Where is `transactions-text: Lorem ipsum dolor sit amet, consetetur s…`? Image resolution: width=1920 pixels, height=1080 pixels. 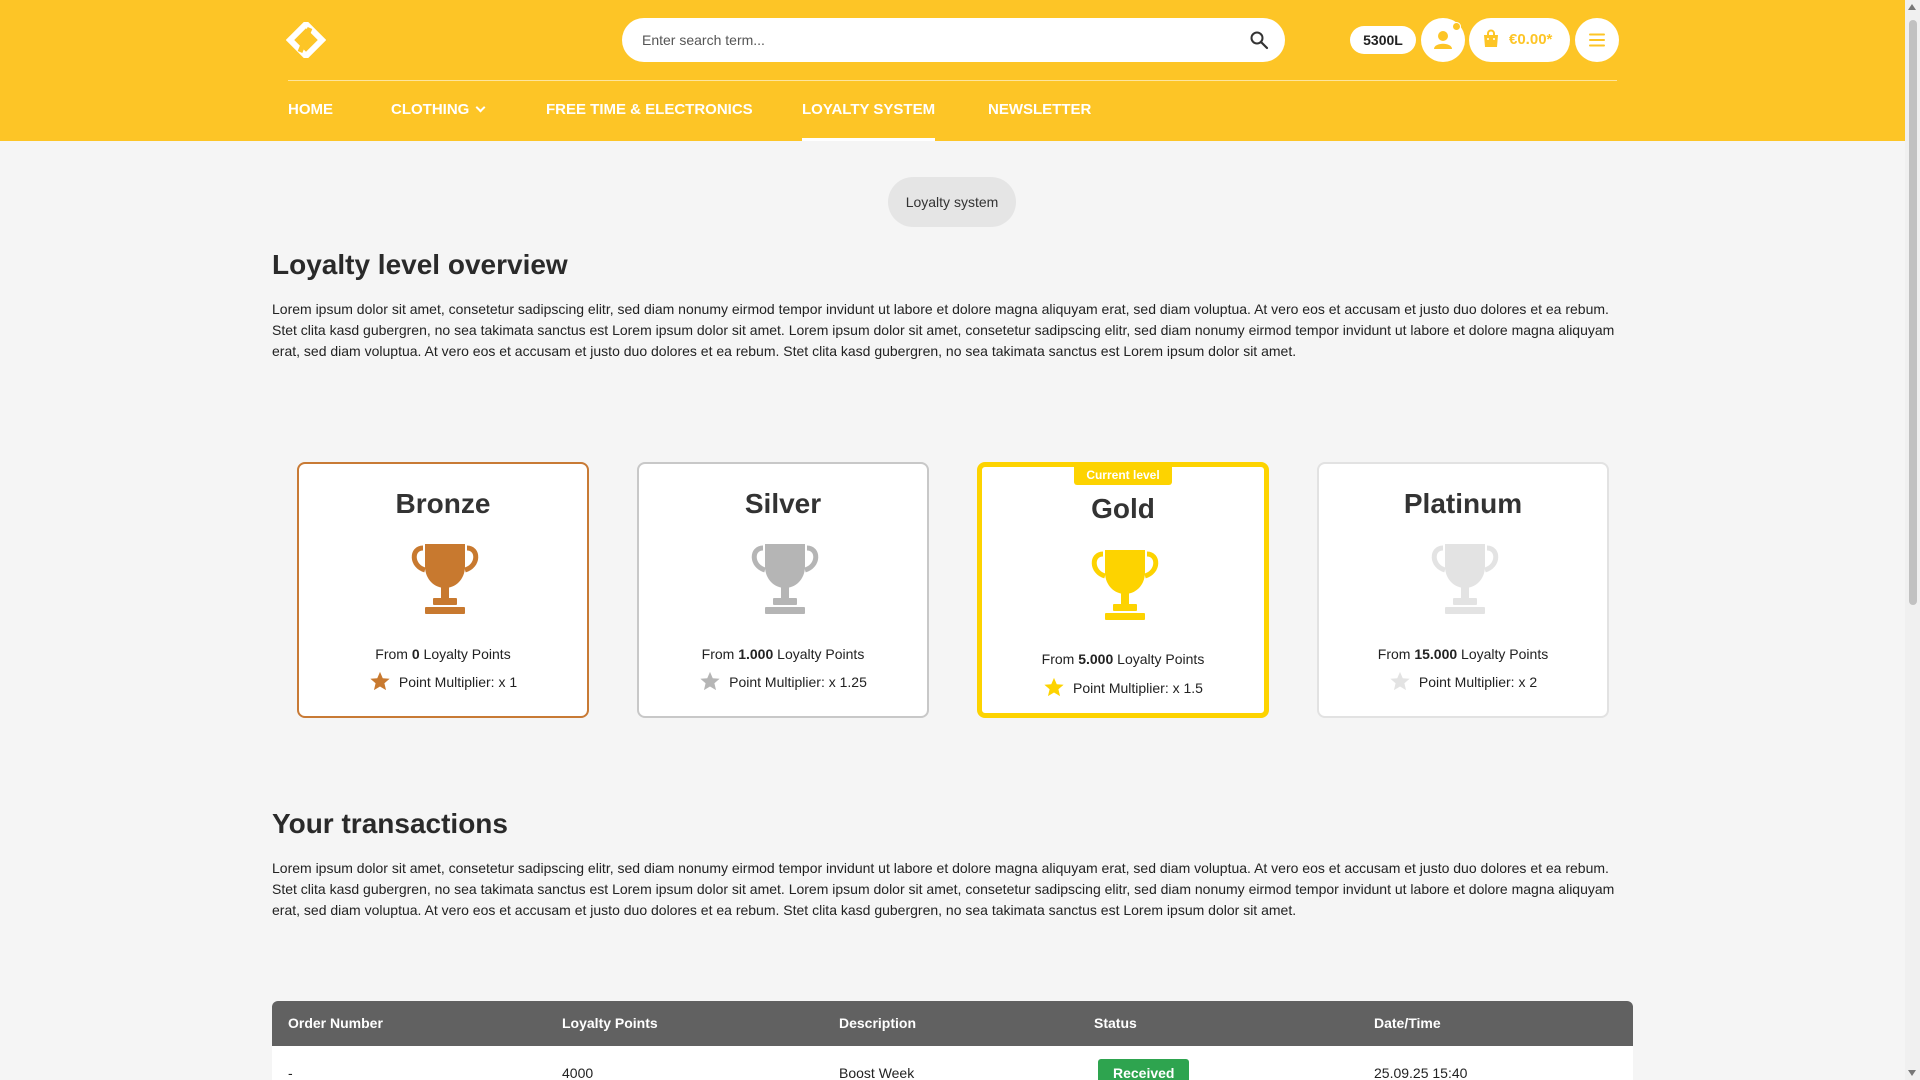
transactions-text: Lorem ipsum dolor sit amet, consetetur s… is located at coordinates (943, 889).